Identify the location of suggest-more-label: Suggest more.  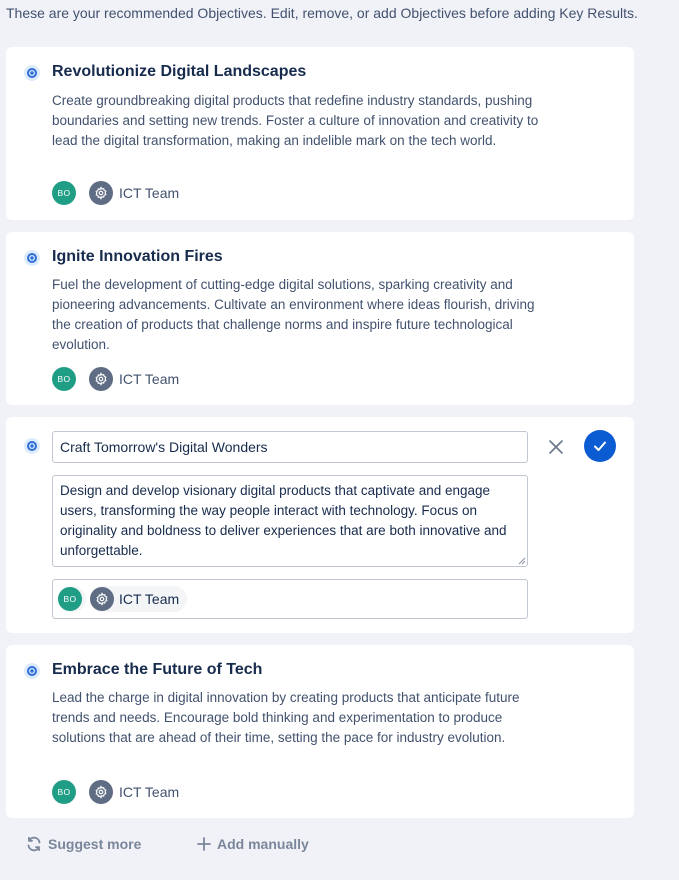
(95, 844).